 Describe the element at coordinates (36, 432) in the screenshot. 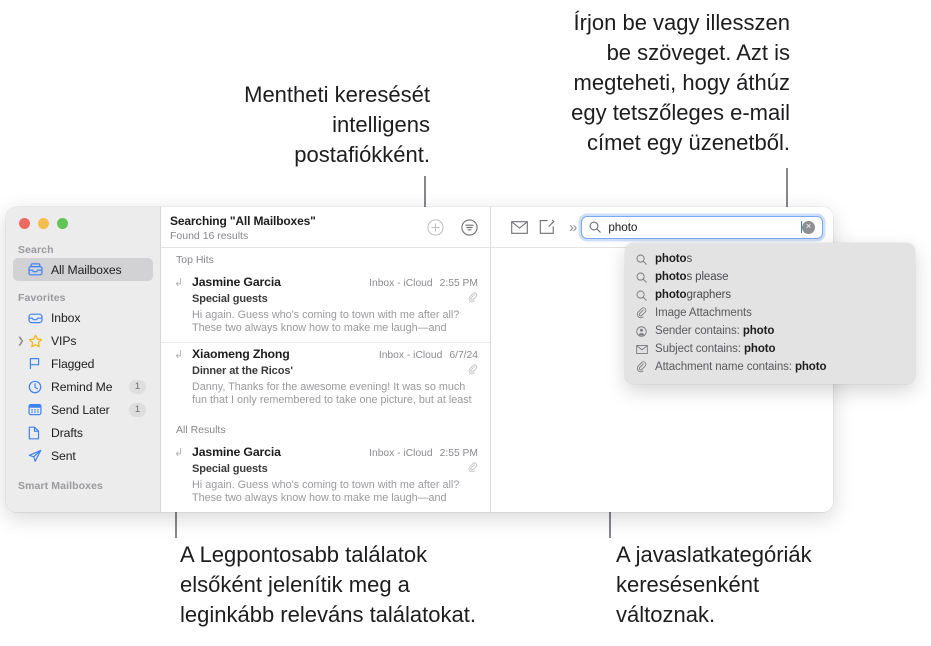

I see `document-icon` at that location.